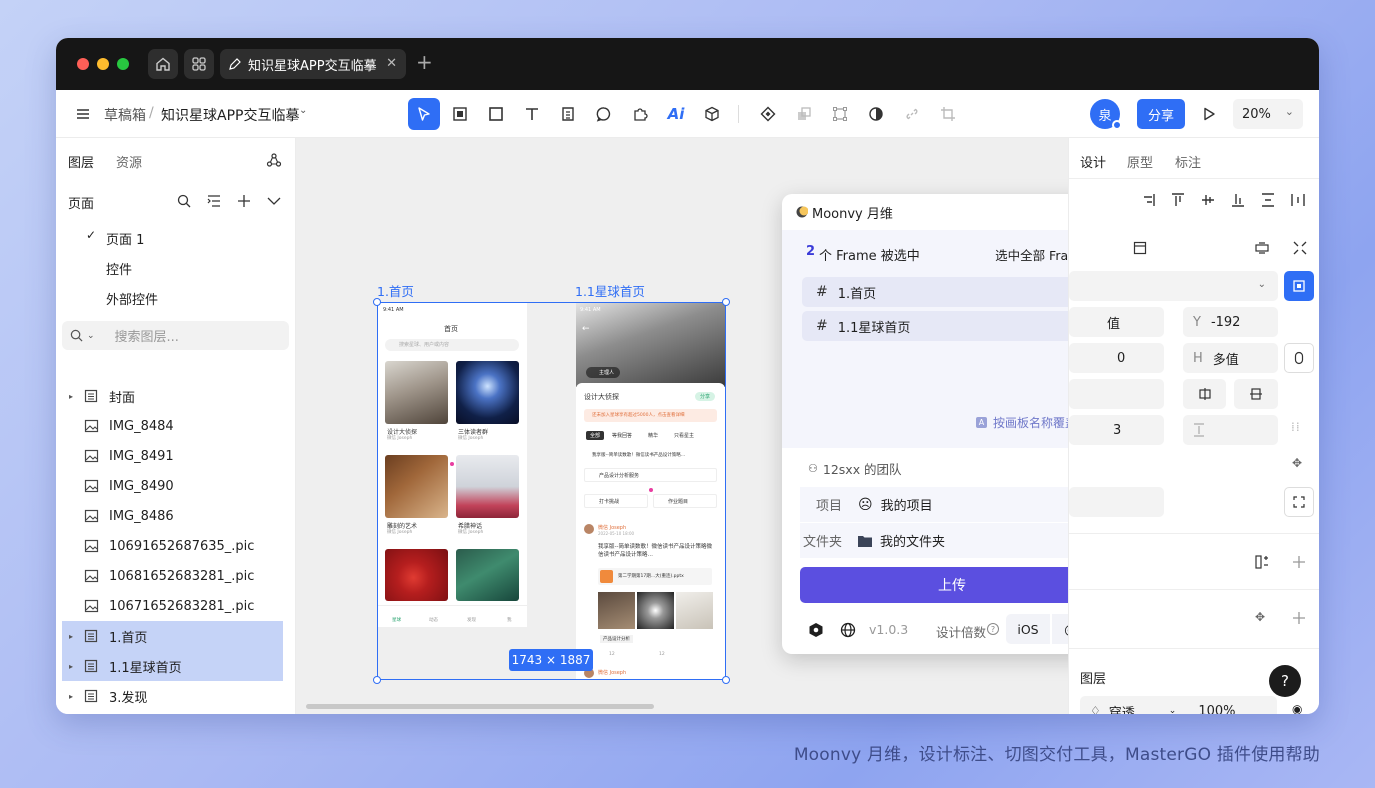  Describe the element at coordinates (726, 302) in the screenshot. I see `resize-handle-top-right` at that location.